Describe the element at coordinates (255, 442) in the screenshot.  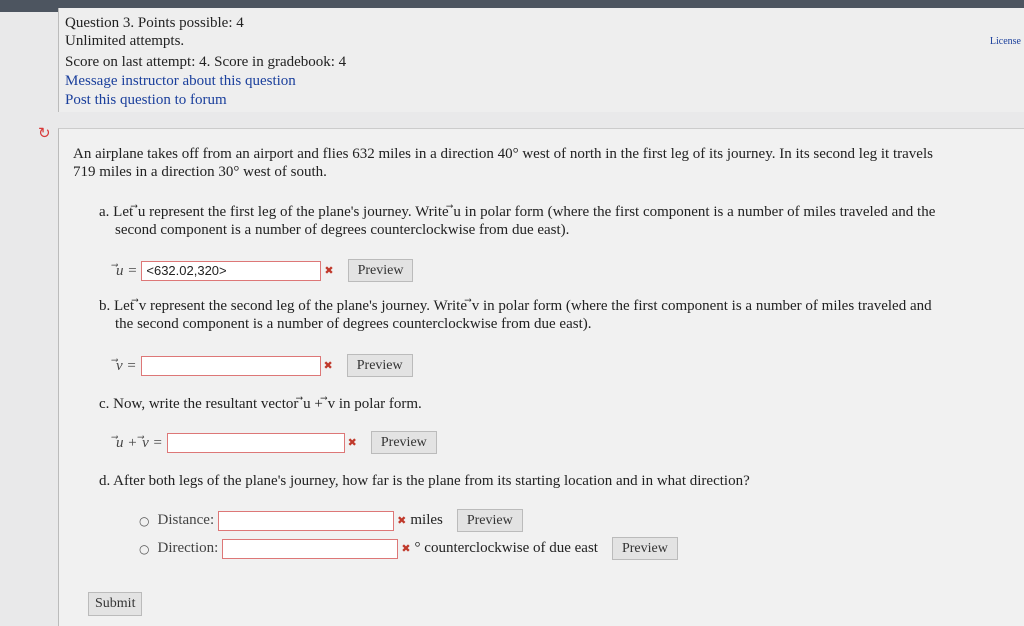
I see `part-c-answer-input` at that location.